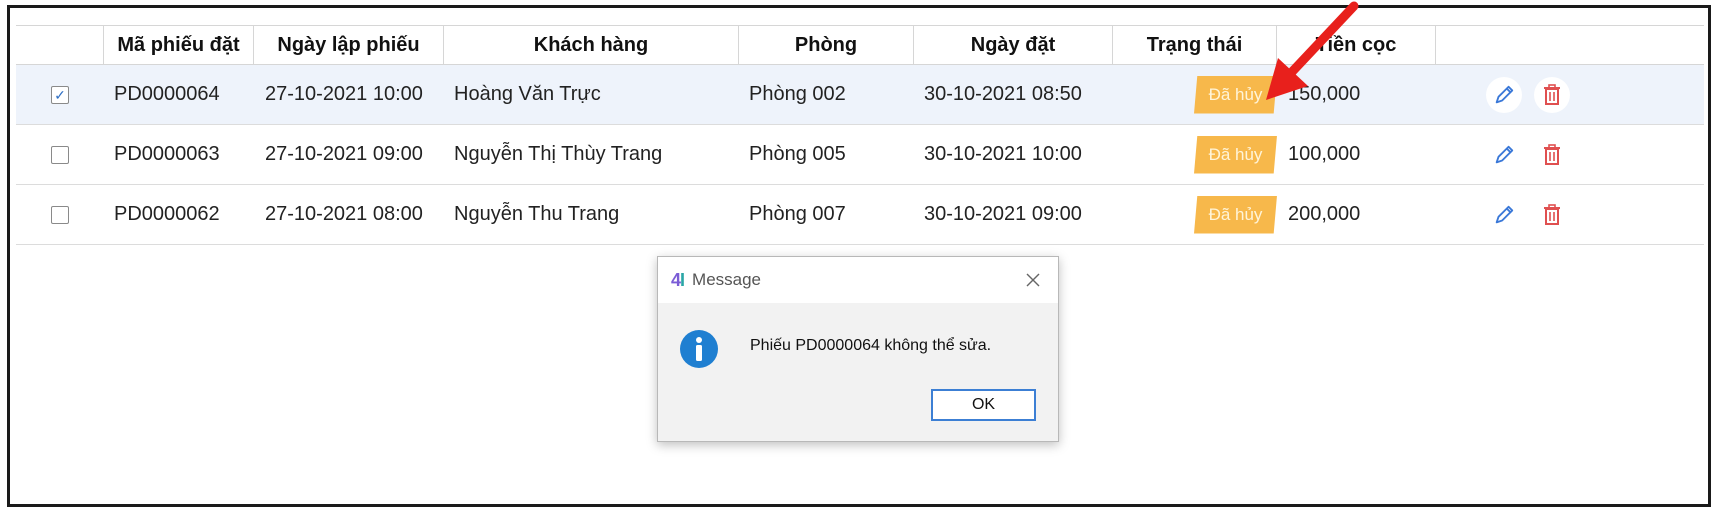 Image resolution: width=1718 pixels, height=512 pixels. What do you see at coordinates (558, 154) in the screenshot?
I see `cell-customer: Nguyễn Thị Thùy Trang` at bounding box center [558, 154].